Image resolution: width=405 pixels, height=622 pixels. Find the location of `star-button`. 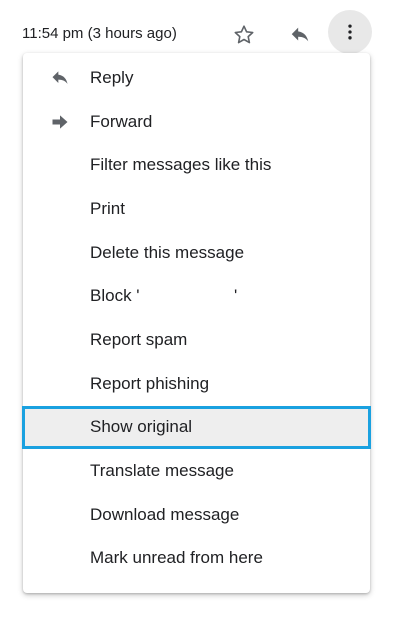

star-button is located at coordinates (244, 35).